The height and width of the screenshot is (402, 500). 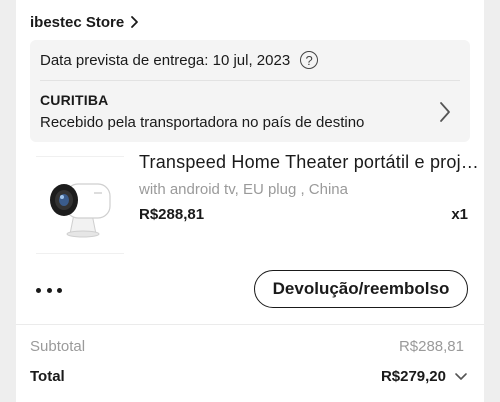 I want to click on chevron-down-icon, so click(x=461, y=377).